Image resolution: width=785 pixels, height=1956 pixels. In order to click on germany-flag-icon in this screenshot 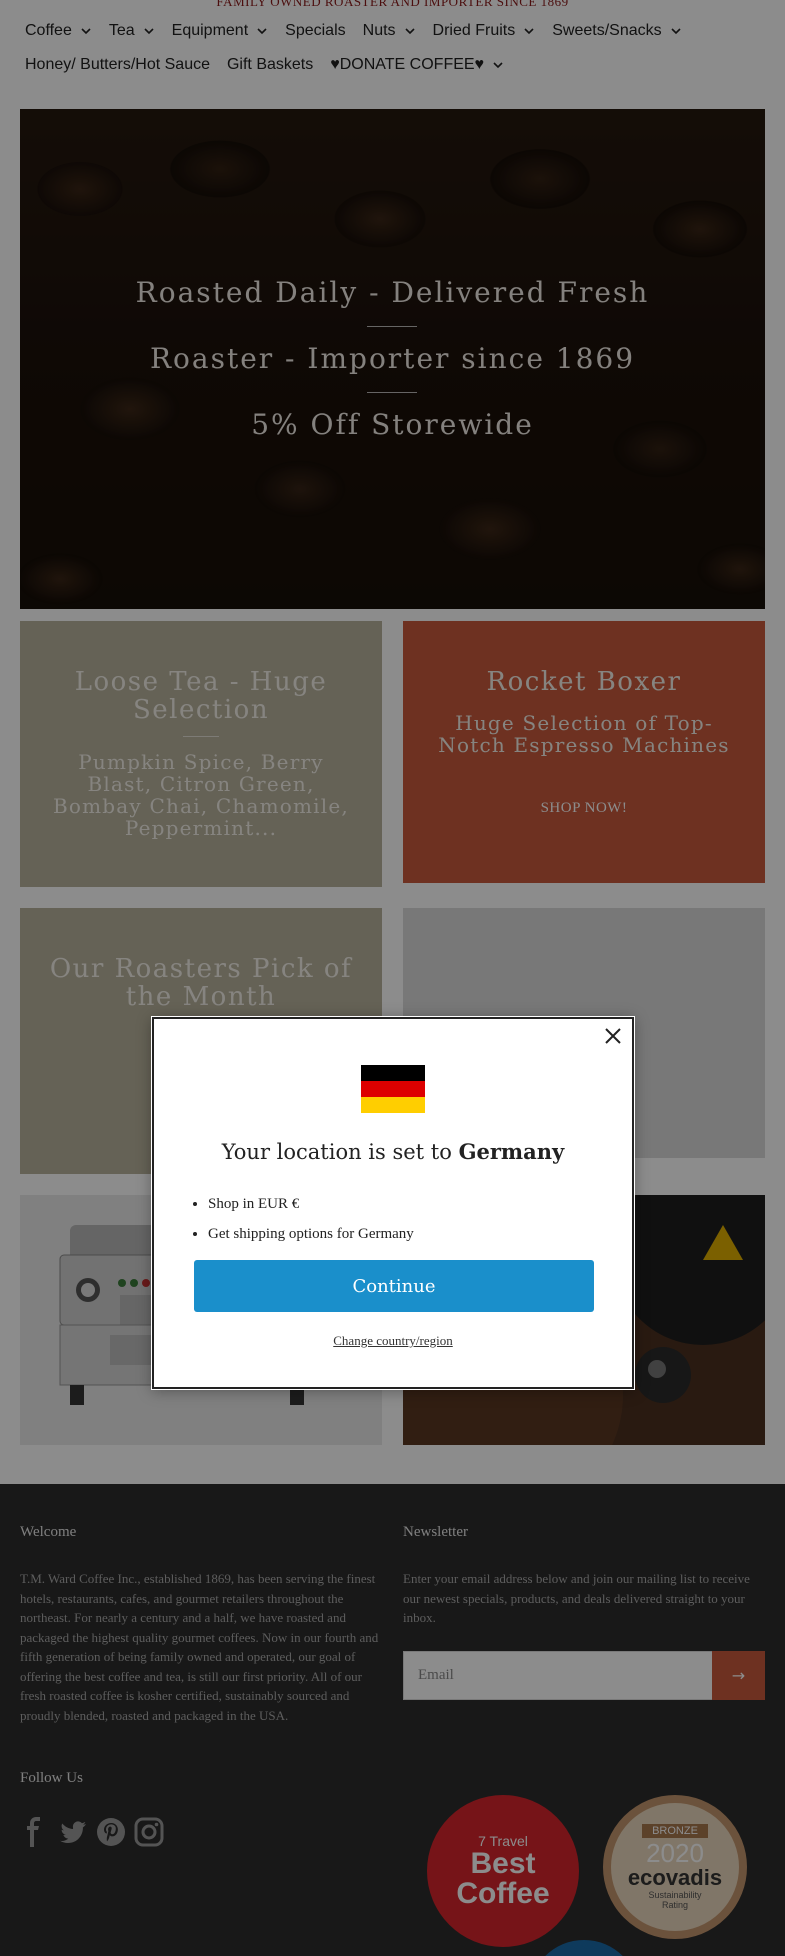, I will do `click(393, 1089)`.